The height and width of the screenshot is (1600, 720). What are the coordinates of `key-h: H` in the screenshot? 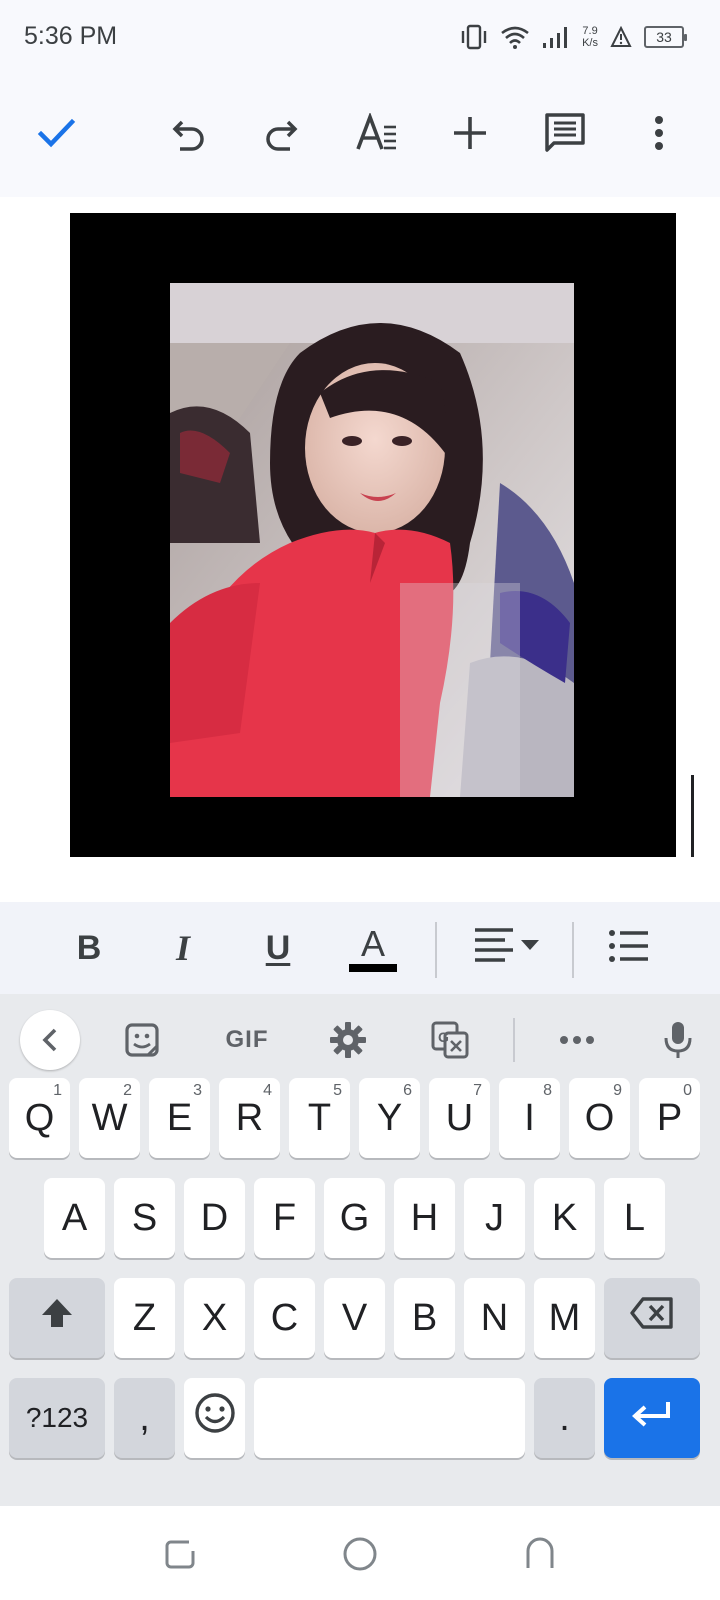 It's located at (424, 1218).